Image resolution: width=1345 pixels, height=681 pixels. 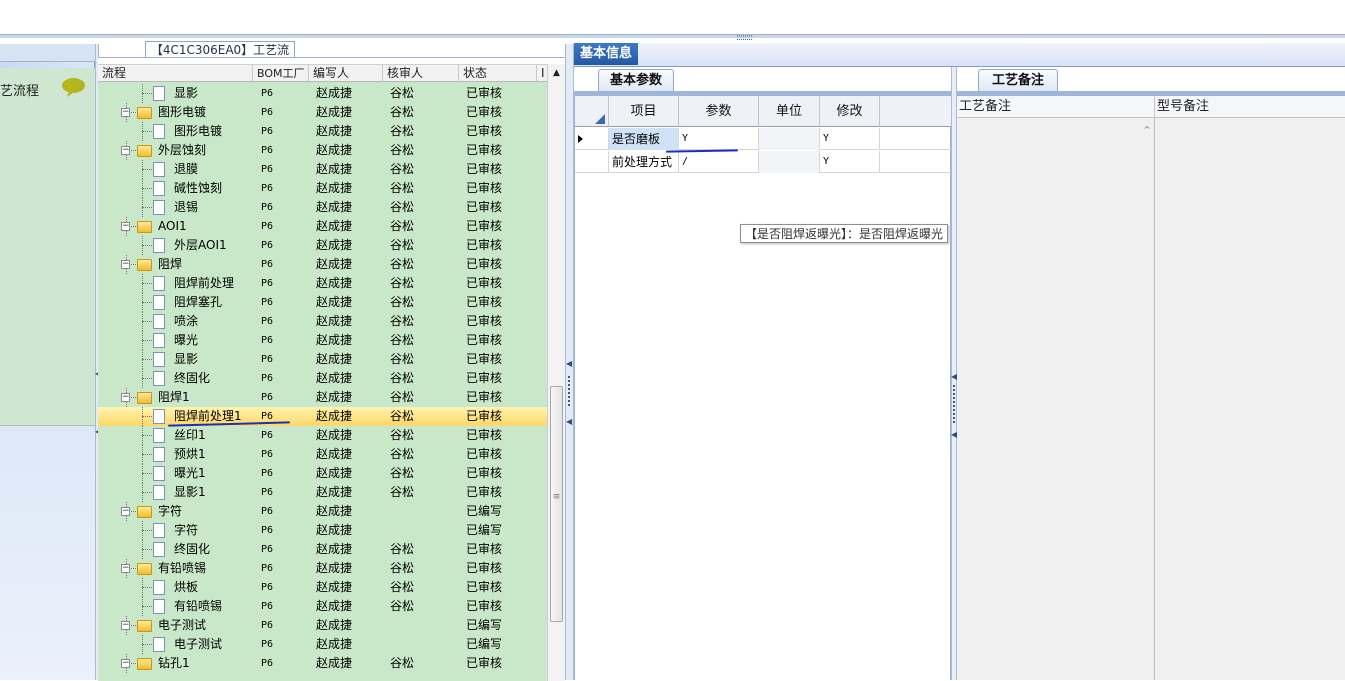 I want to click on grid-corner, so click(x=592, y=111).